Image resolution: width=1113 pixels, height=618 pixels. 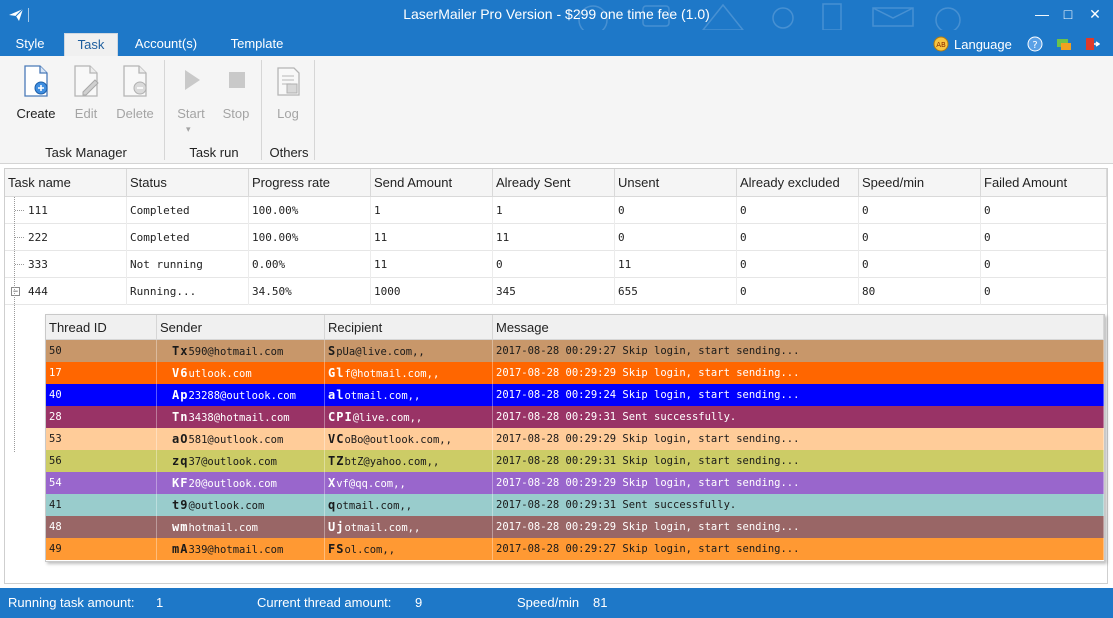 What do you see at coordinates (798, 183) in the screenshot?
I see `column-header: Already excluded` at bounding box center [798, 183].